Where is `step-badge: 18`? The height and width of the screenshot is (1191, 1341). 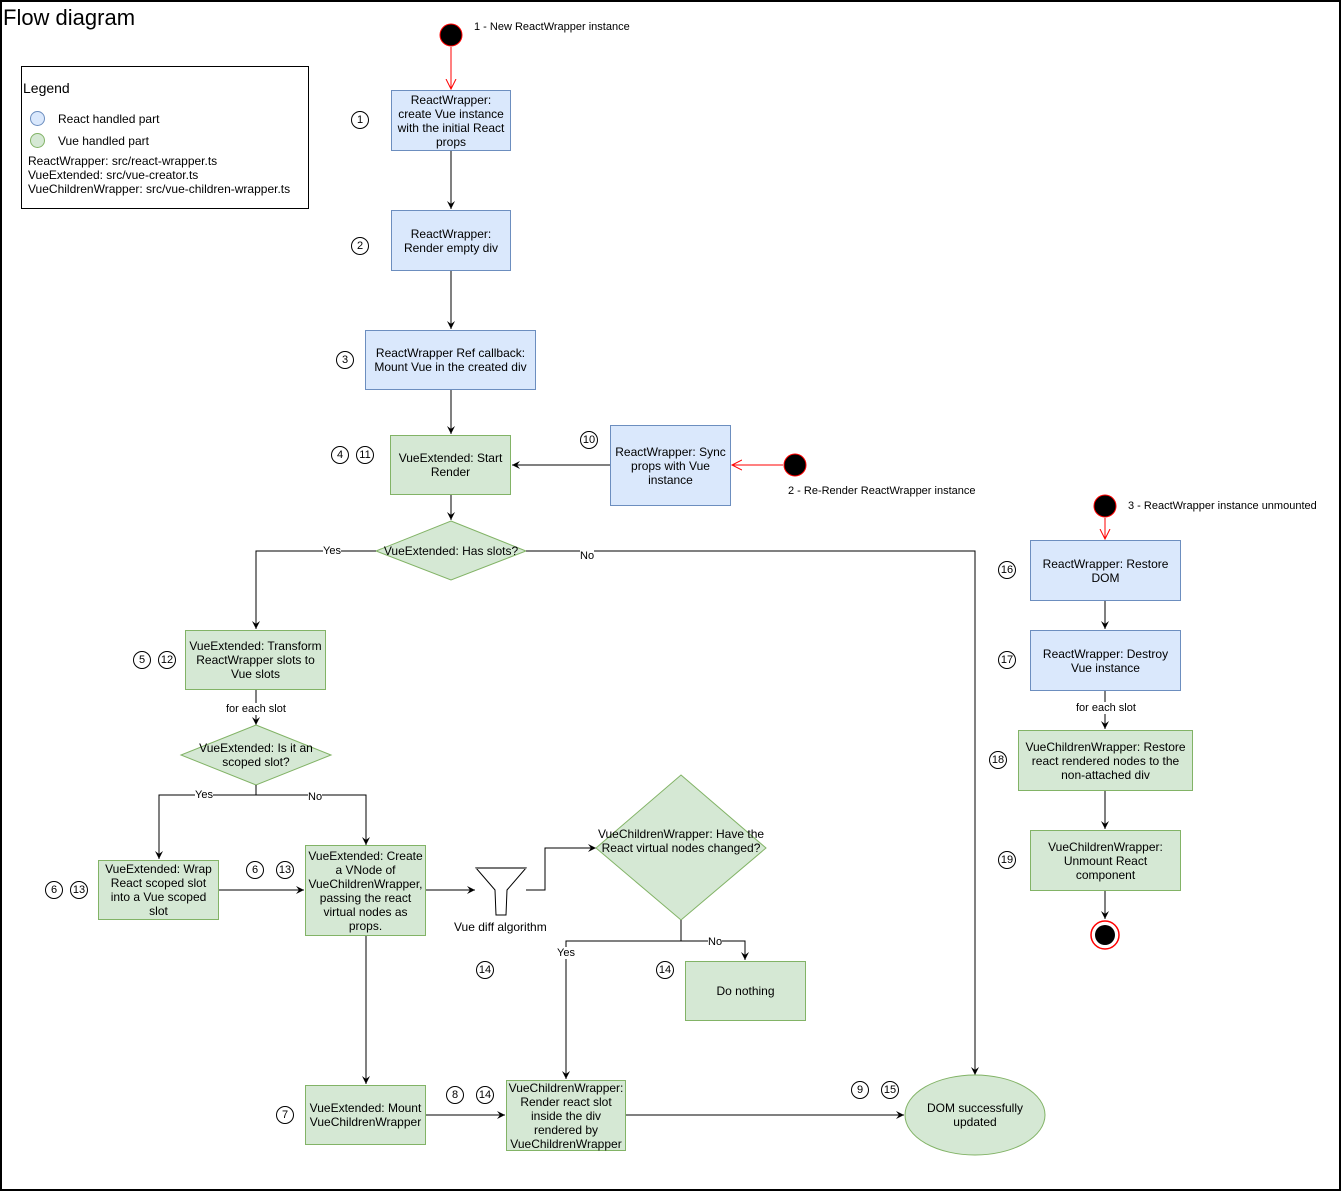
step-badge: 18 is located at coordinates (998, 760).